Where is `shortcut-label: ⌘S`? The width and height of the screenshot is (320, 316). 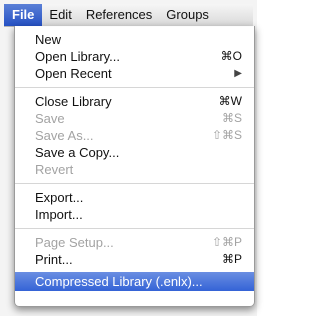
shortcut-label: ⌘S is located at coordinates (231, 118).